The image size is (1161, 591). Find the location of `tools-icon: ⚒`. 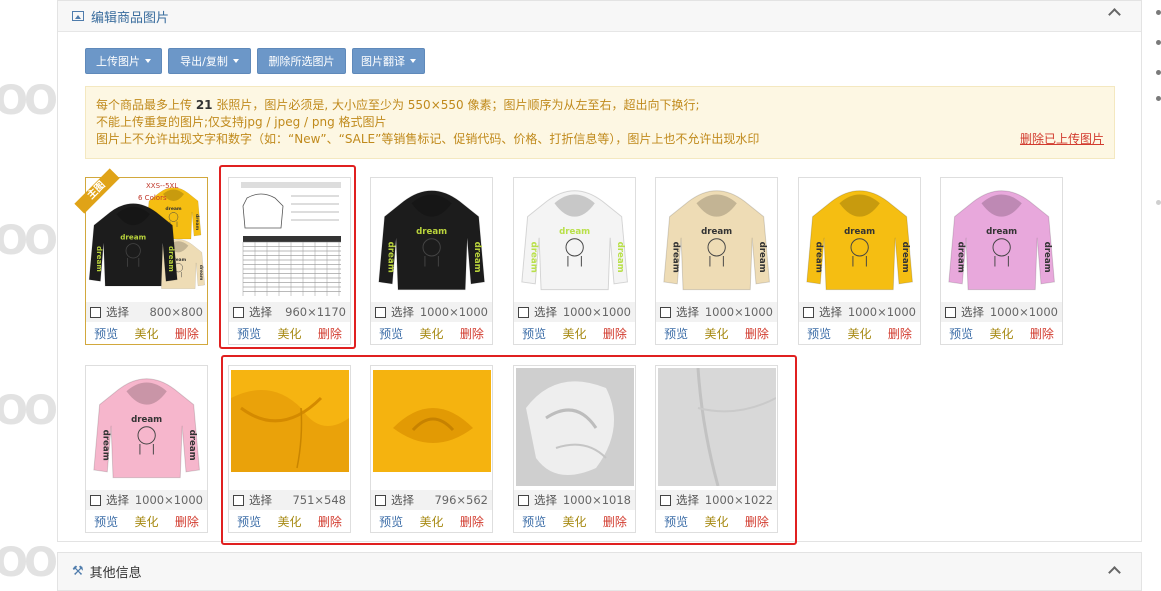

tools-icon: ⚒ is located at coordinates (78, 571).